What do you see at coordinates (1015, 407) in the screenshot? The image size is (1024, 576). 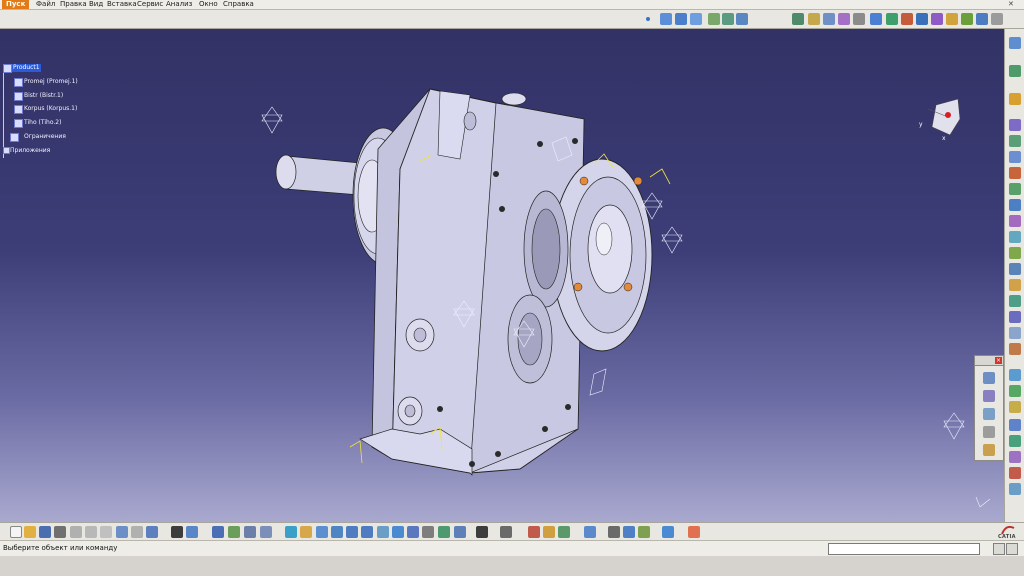 I see `analyze-icon` at bounding box center [1015, 407].